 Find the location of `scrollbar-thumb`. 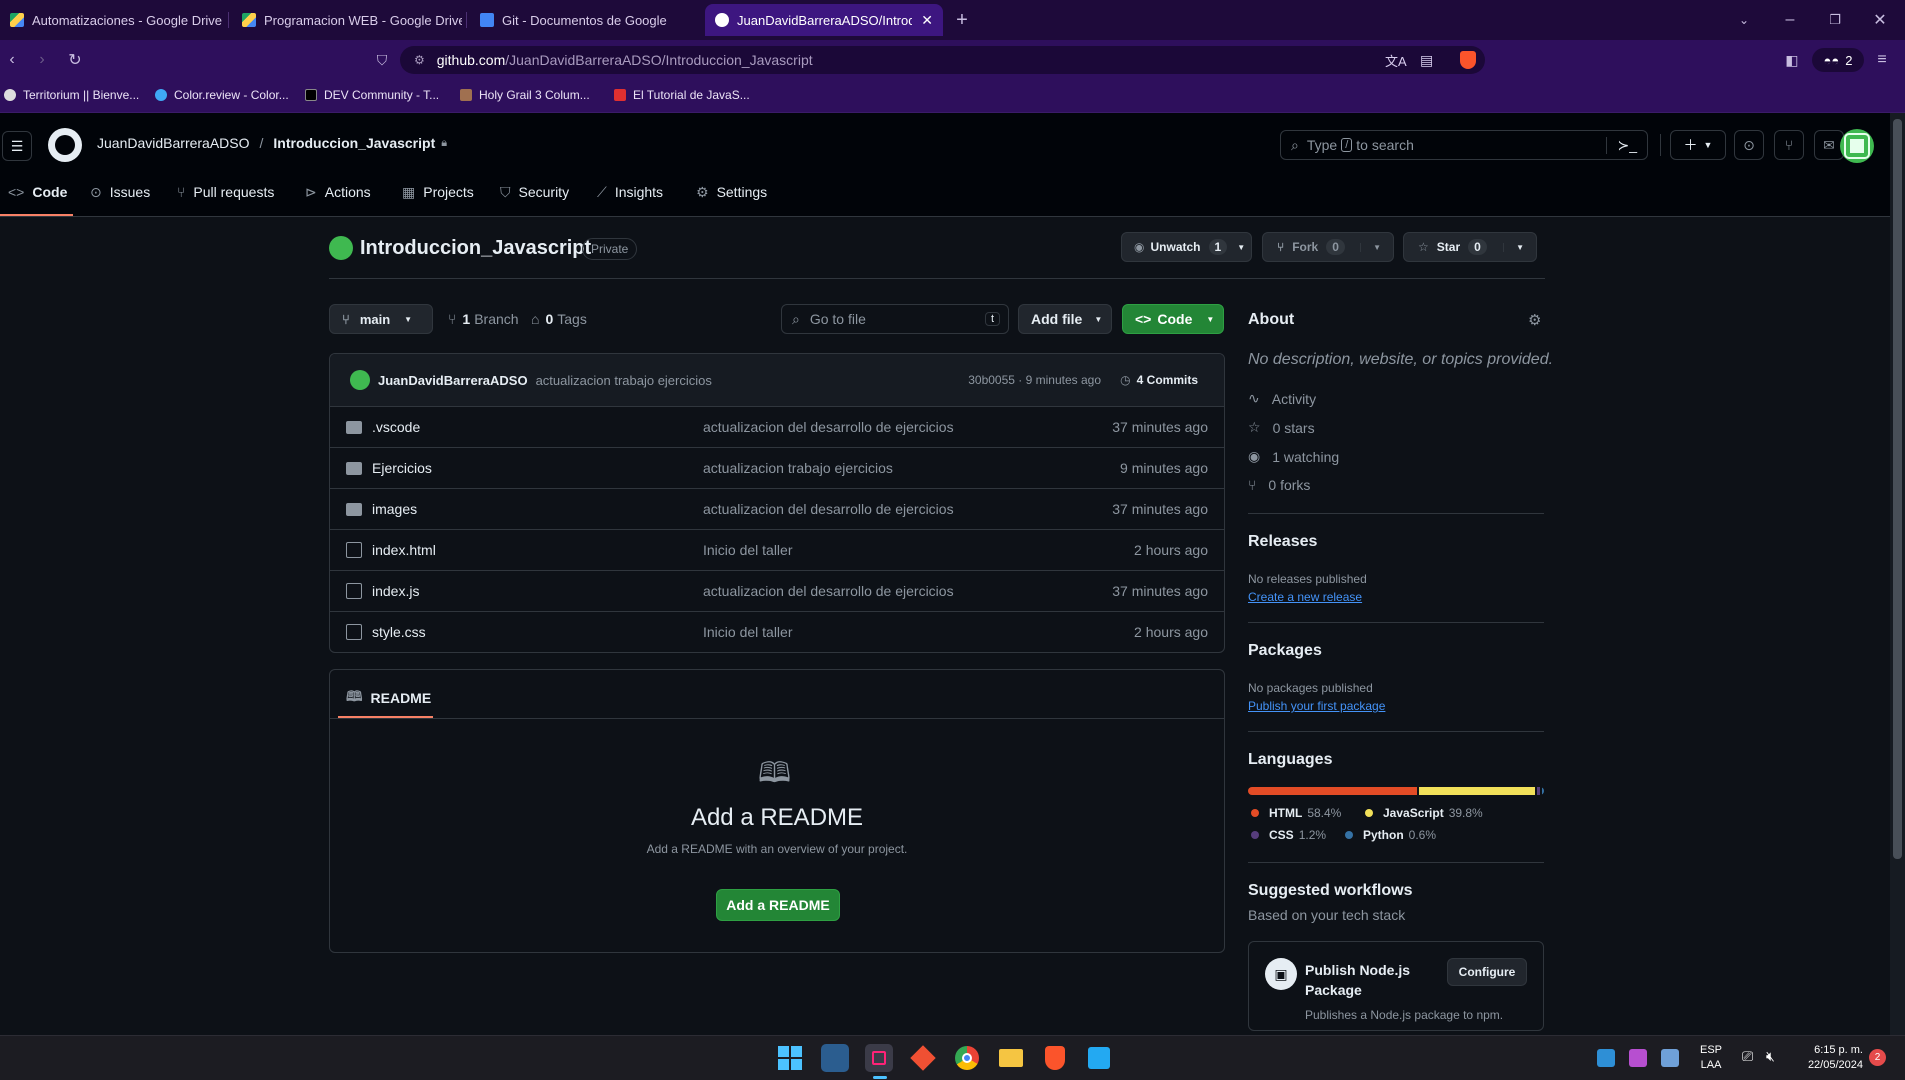

scrollbar-thumb is located at coordinates (1897, 489).